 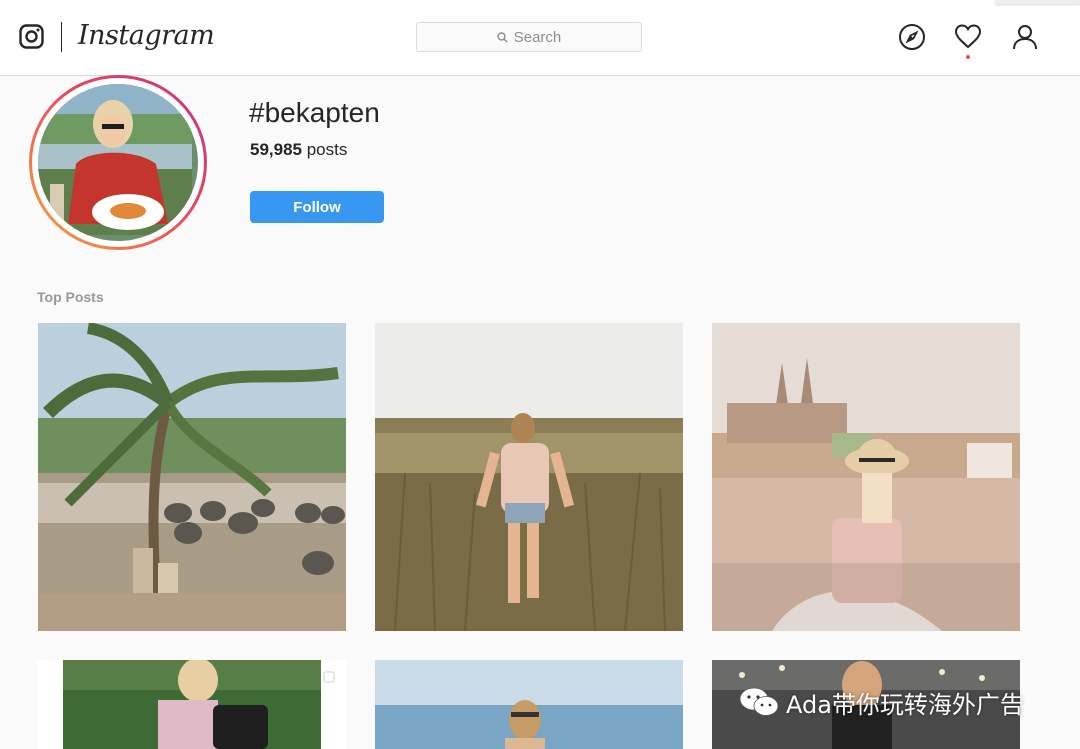 I want to click on logo-divider, so click(x=61, y=37).